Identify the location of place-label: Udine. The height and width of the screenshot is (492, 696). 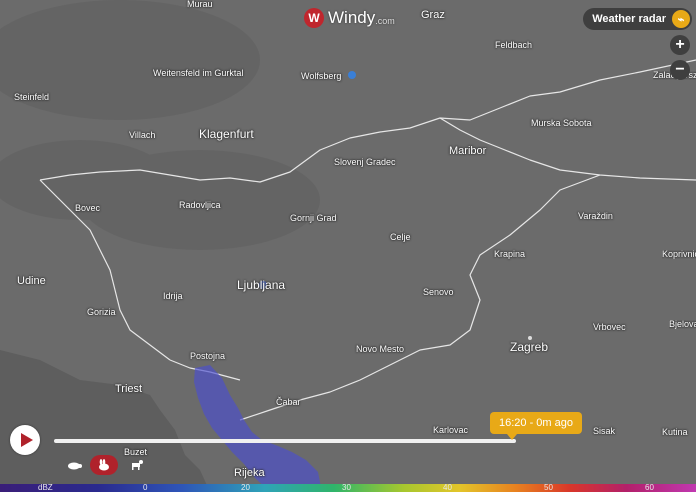
(31, 281).